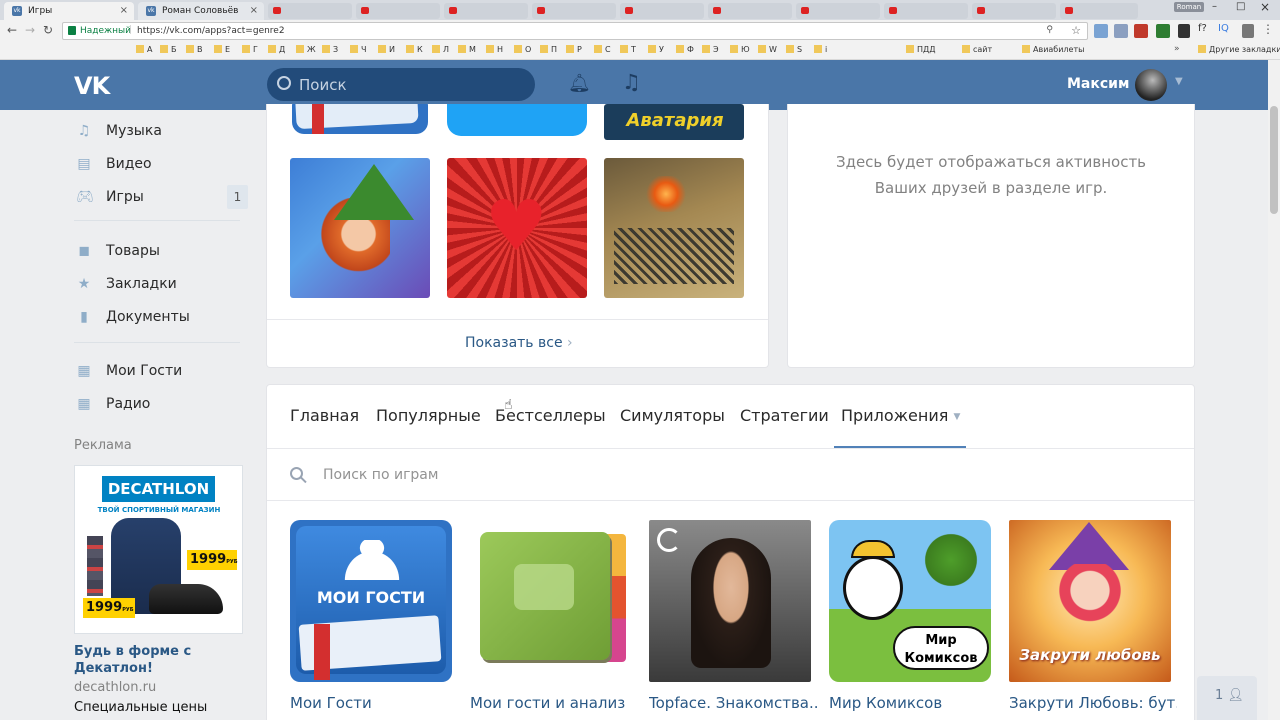 This screenshot has height=720, width=1280. What do you see at coordinates (360, 228) in the screenshot?
I see `game-thumb-witch` at bounding box center [360, 228].